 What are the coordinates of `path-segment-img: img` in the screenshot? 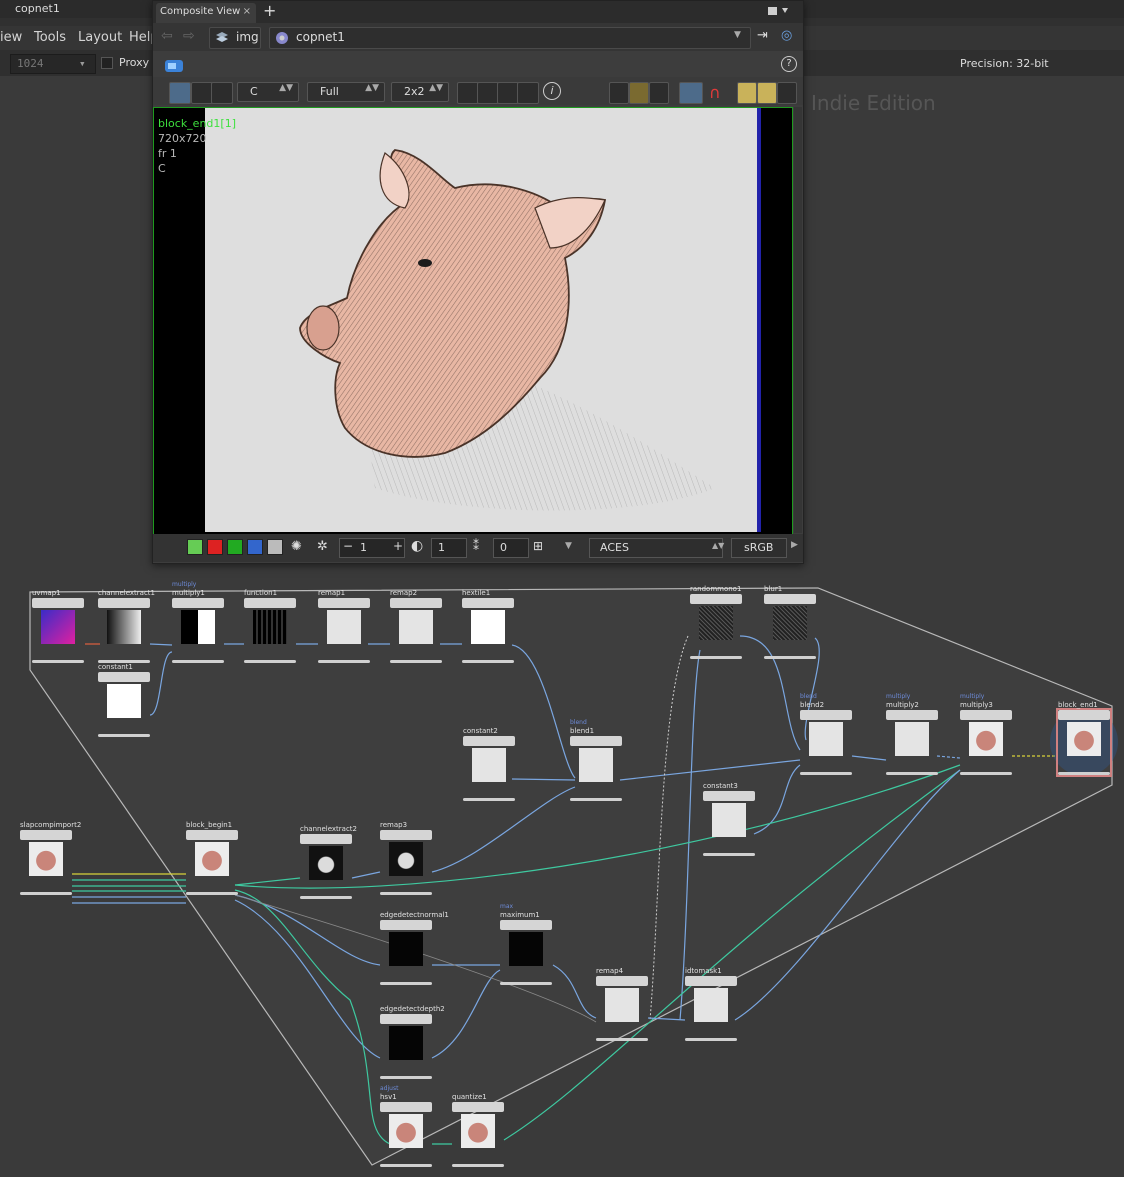 It's located at (235, 38).